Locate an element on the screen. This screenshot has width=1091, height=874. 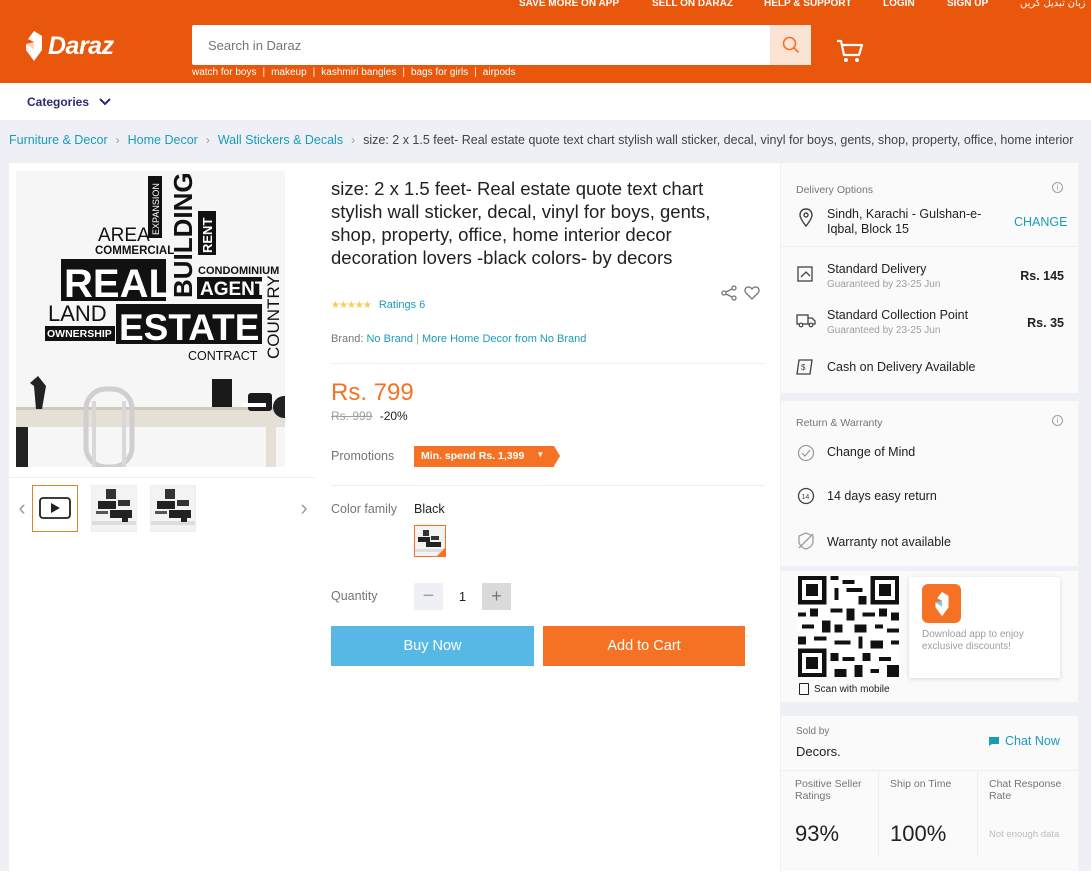
suggestion-link: watch for boys is located at coordinates (224, 72).